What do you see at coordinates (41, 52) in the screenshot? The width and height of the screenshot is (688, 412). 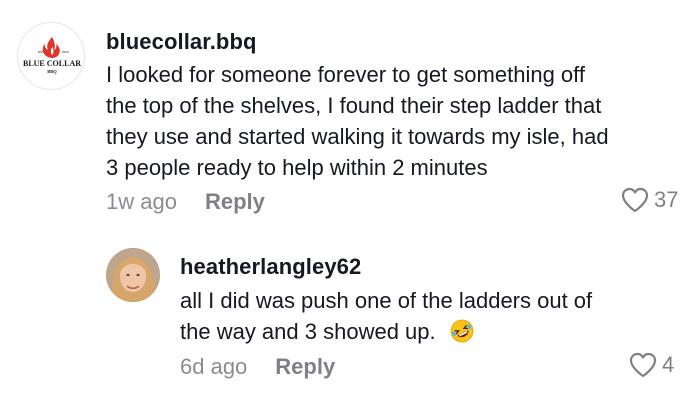 I see `svg-text: EST` at bounding box center [41, 52].